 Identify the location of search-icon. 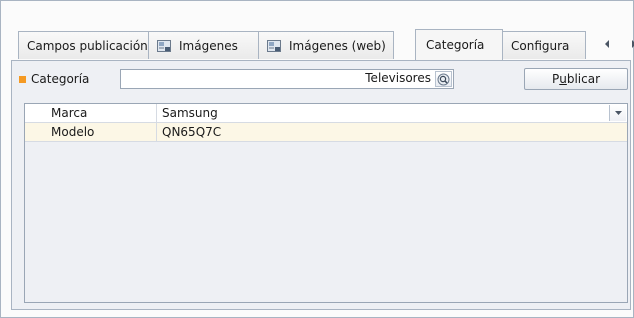
(443, 79).